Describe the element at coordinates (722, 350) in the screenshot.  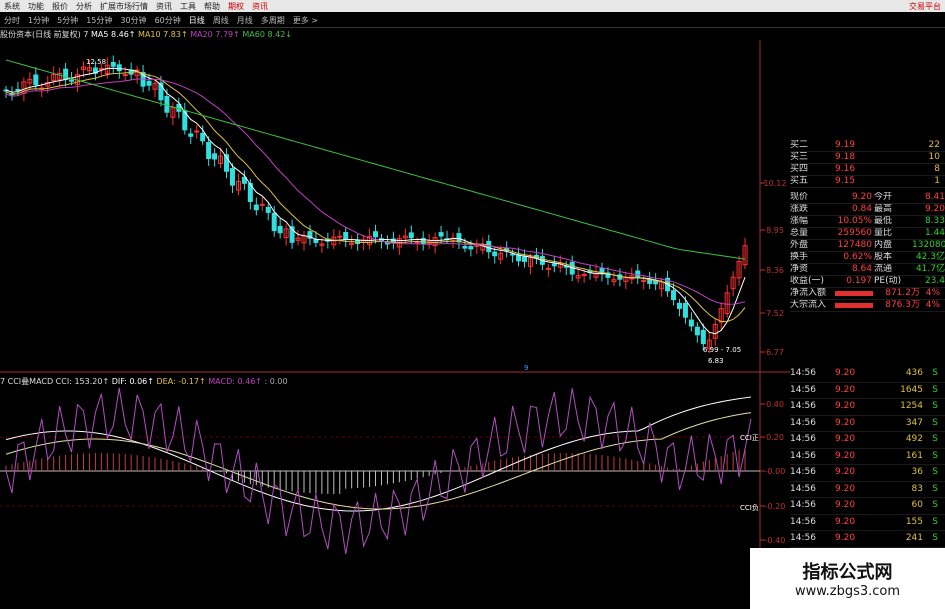
I see `low-range-label: 6.99 - 7.05` at that location.